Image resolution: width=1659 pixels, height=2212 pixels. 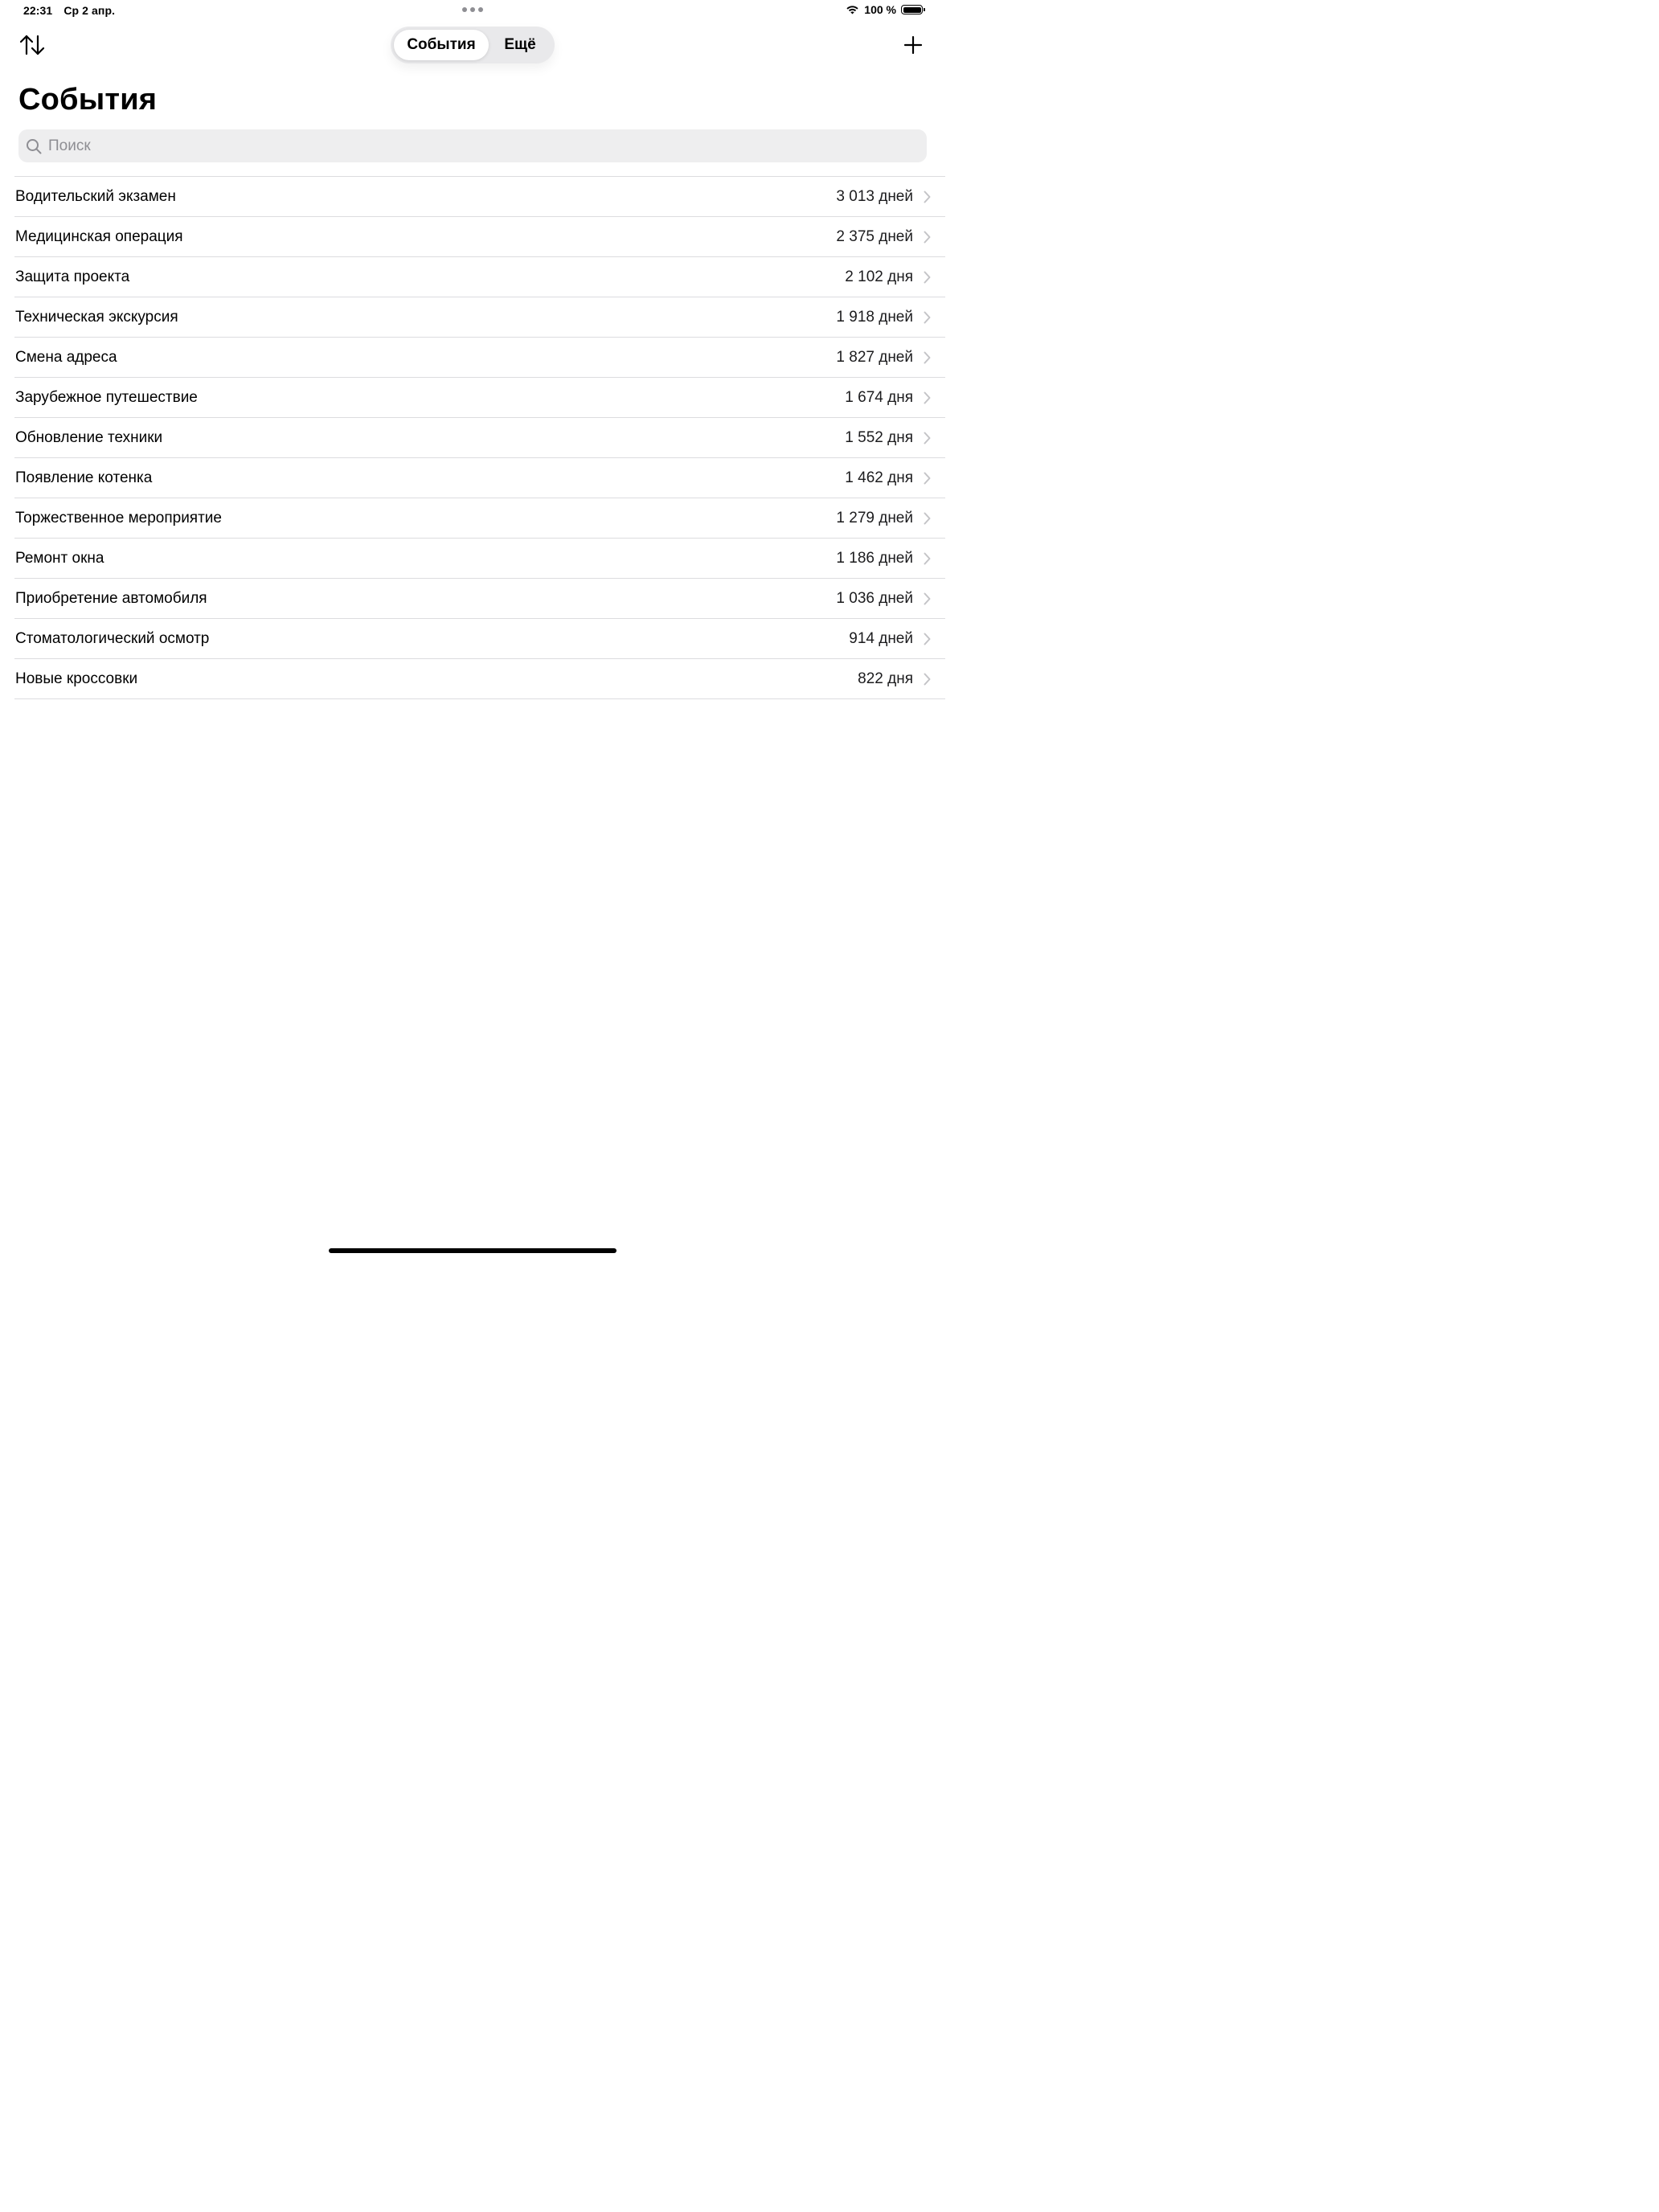 I want to click on plus-icon, so click(x=913, y=45).